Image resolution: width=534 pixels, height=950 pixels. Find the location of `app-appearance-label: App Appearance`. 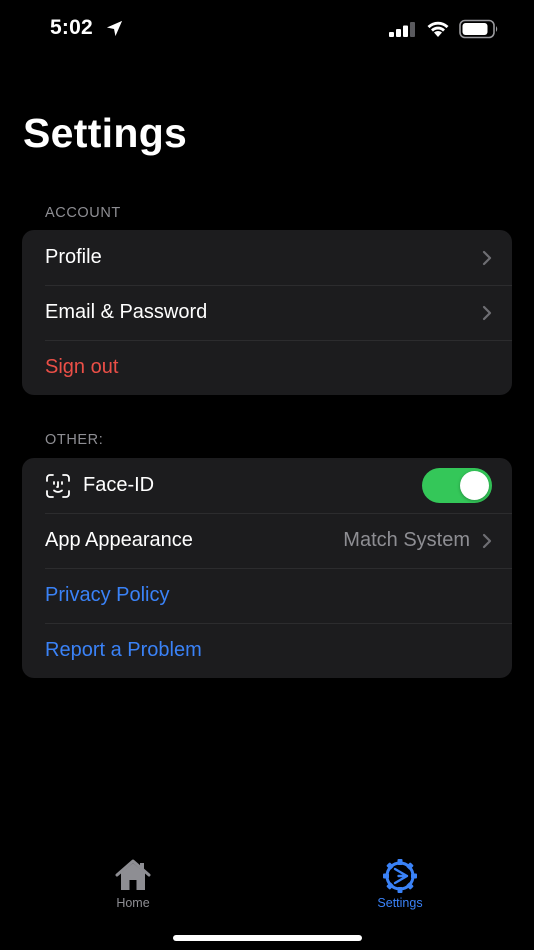

app-appearance-label: App Appearance is located at coordinates (119, 540).